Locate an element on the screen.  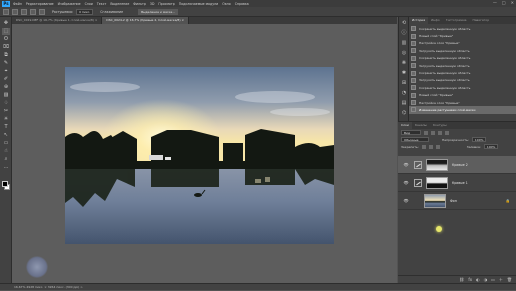
menu-type: Текст is located at coordinates (101, 4).